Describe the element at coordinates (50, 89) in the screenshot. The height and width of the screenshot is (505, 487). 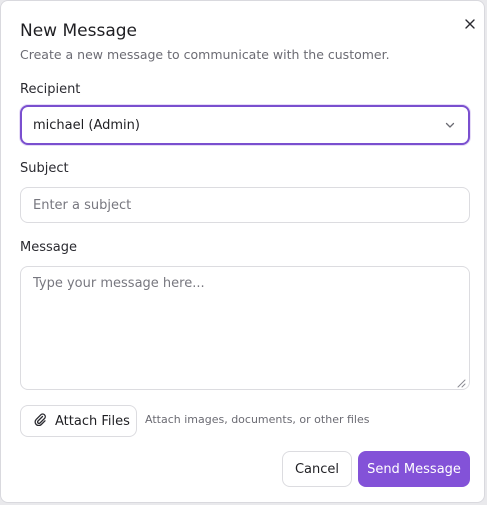
I see `recipient-label: Recipient` at that location.